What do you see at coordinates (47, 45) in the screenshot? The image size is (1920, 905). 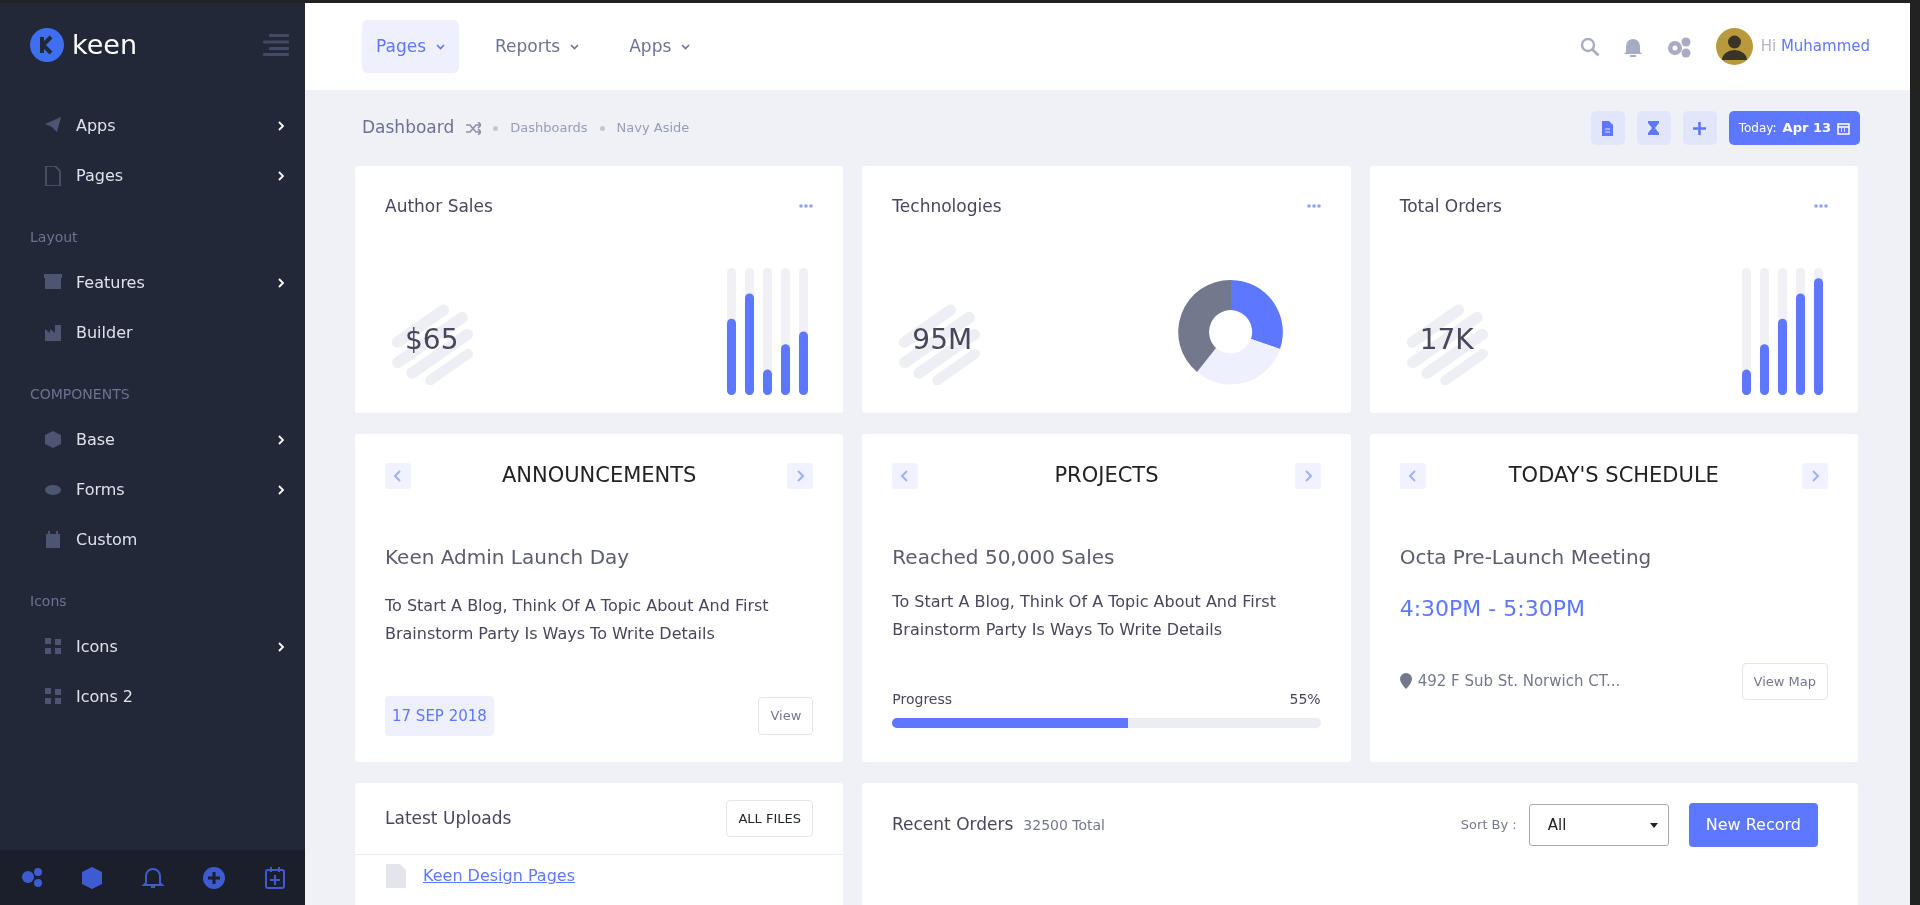 I see `logo-icon` at bounding box center [47, 45].